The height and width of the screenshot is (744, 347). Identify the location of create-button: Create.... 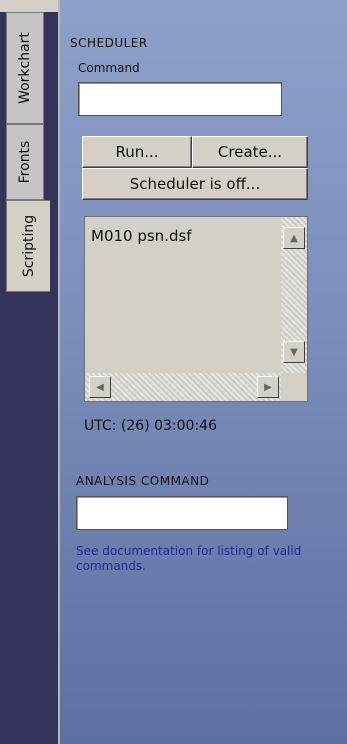
(250, 152).